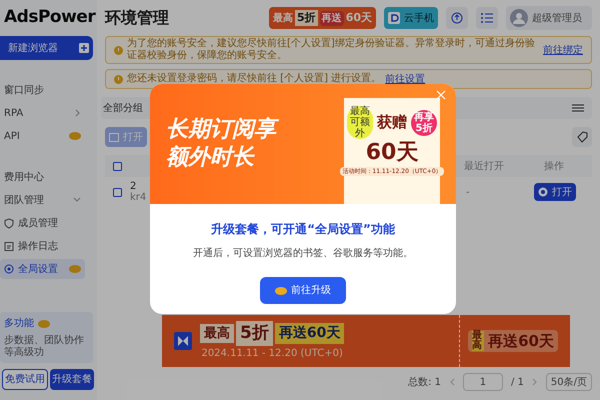  I want to click on notice-text: 您还未设置登录密码，请尽快前往 [个人设置] 进行设置。, so click(254, 79).